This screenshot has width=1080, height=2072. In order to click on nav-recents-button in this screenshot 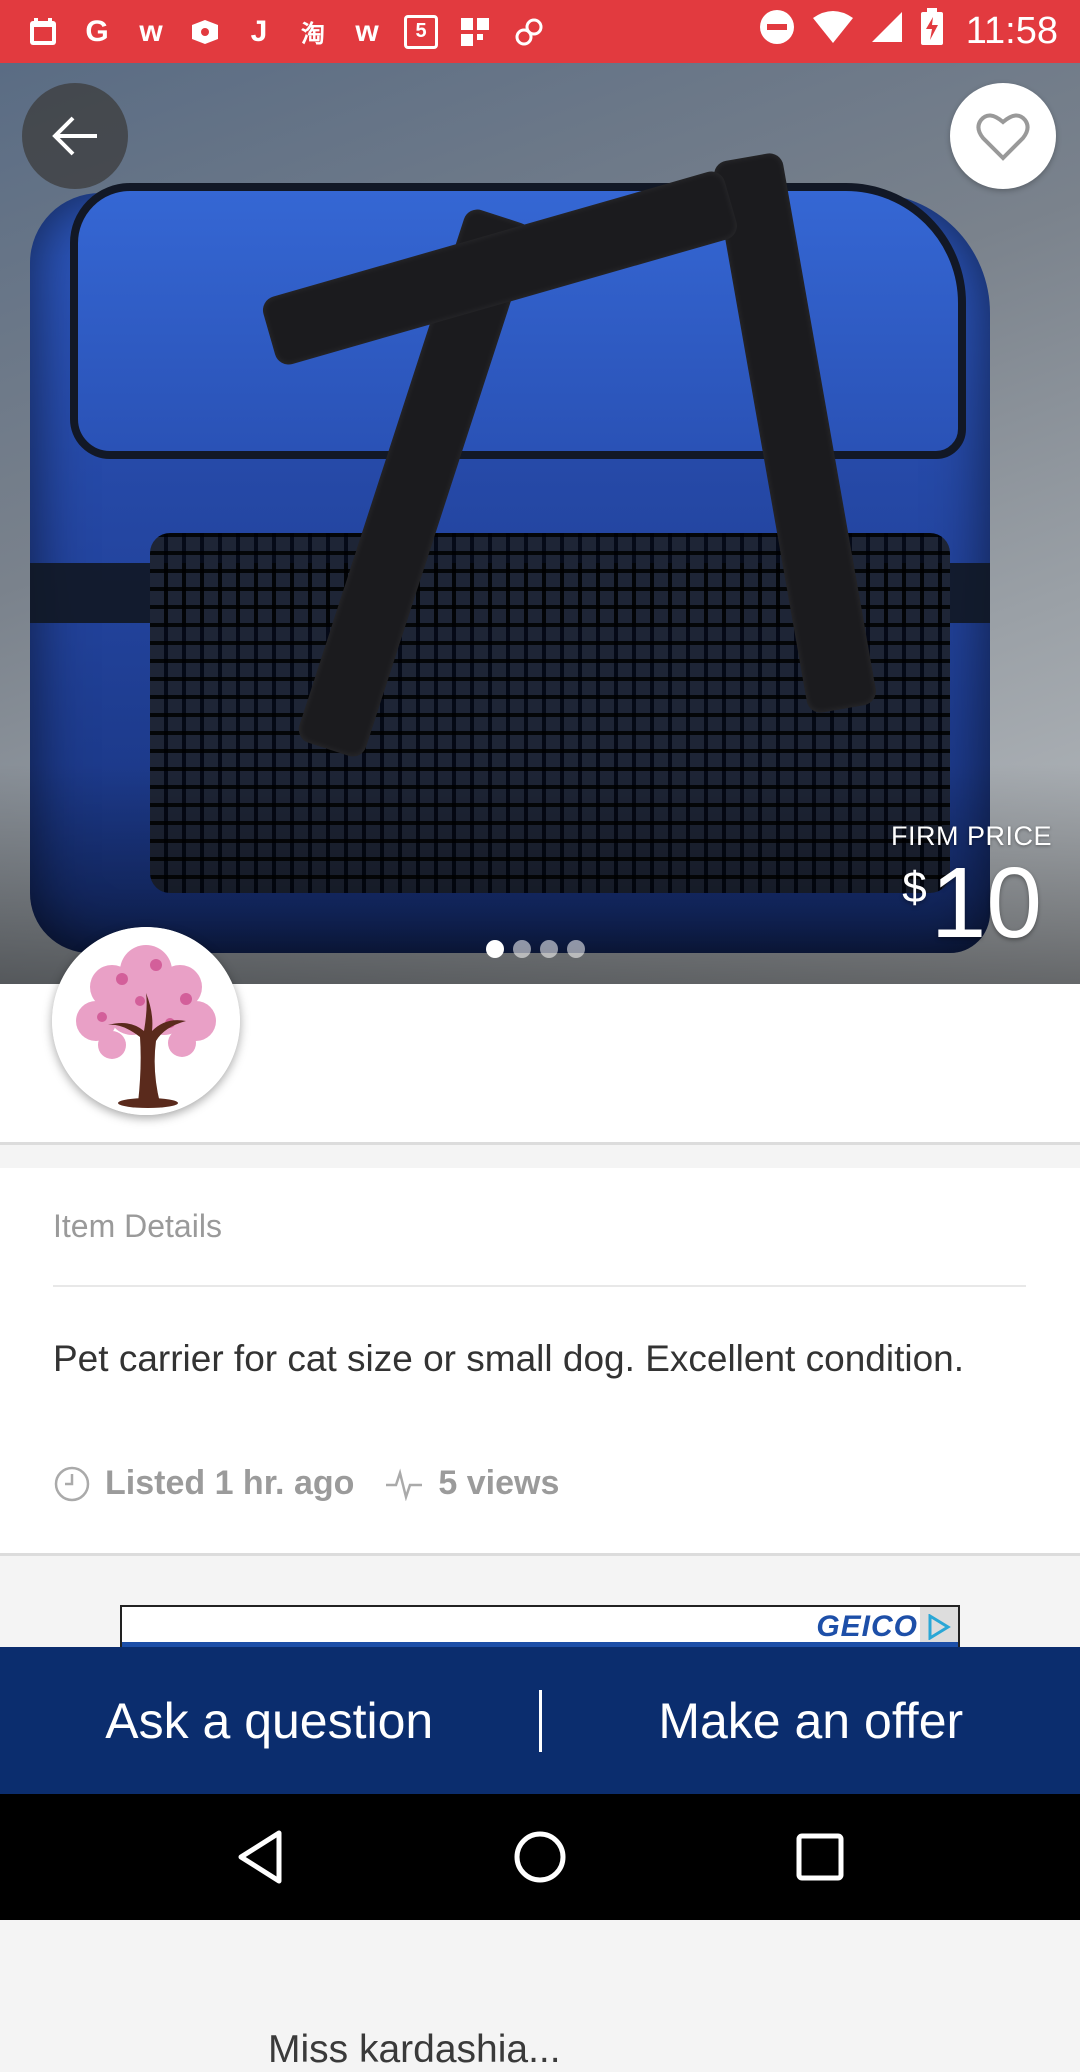, I will do `click(820, 1857)`.